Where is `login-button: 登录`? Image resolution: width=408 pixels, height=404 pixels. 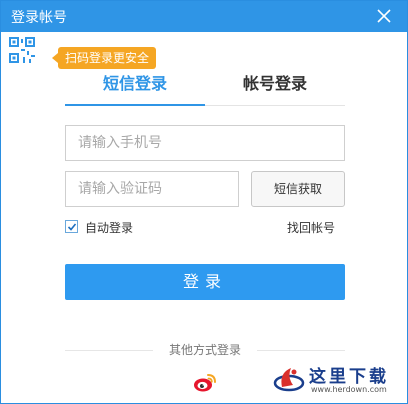 login-button: 登录 is located at coordinates (205, 282).